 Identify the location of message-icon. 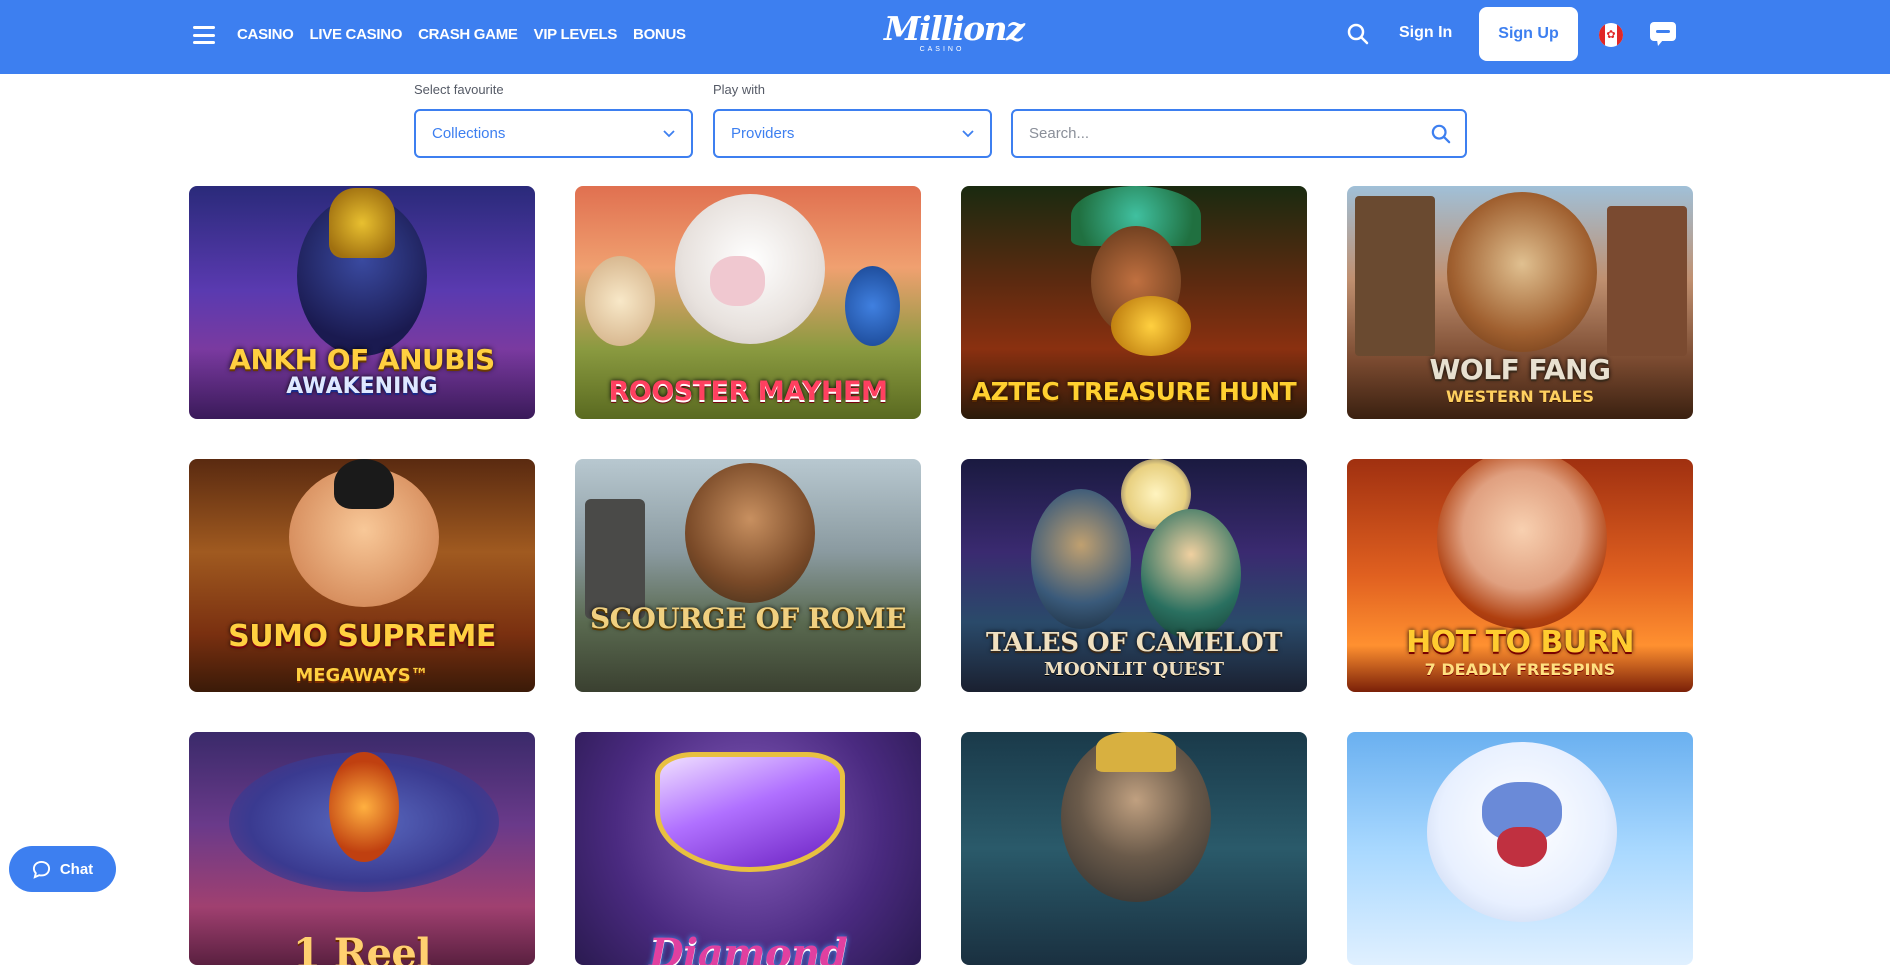
(1663, 34).